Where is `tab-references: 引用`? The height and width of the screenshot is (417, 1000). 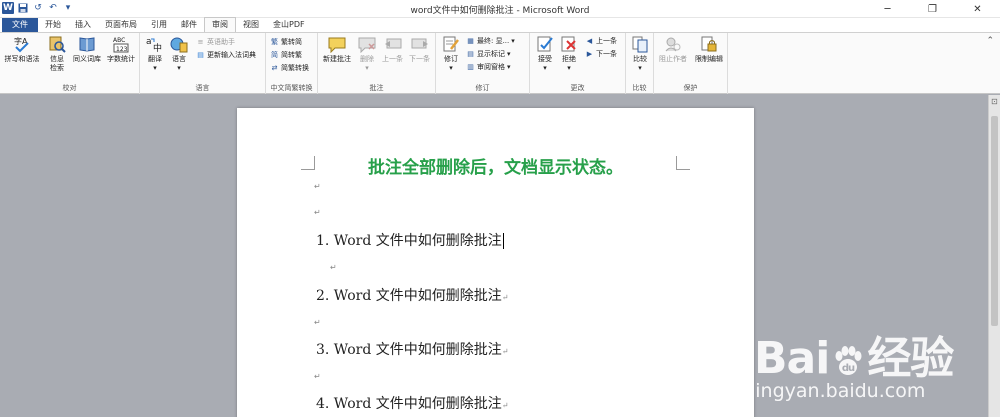 tab-references: 引用 is located at coordinates (159, 25).